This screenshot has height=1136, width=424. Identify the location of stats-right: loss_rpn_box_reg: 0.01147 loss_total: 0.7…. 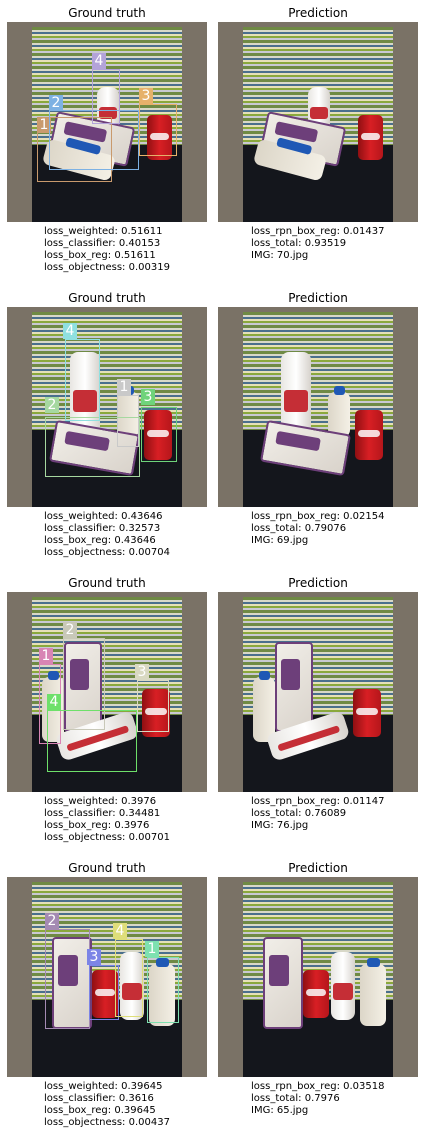
(318, 813).